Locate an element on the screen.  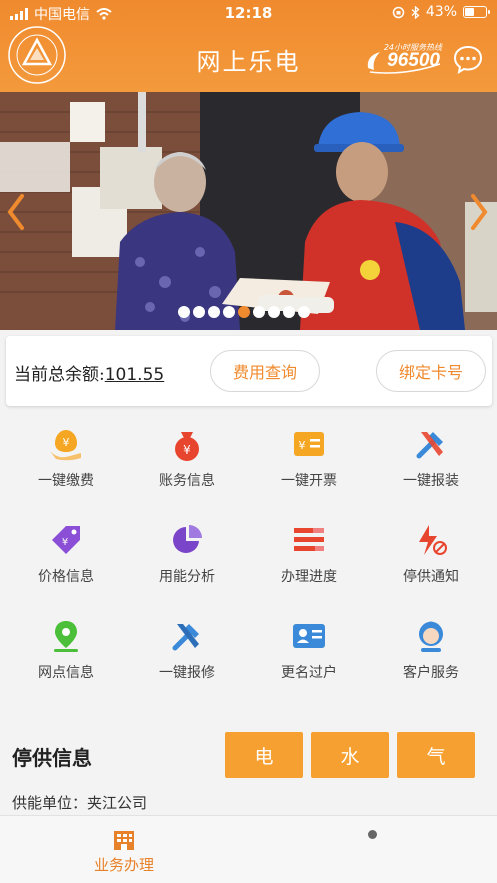
service-item-repair: 一键报修 is located at coordinates (187, 650).